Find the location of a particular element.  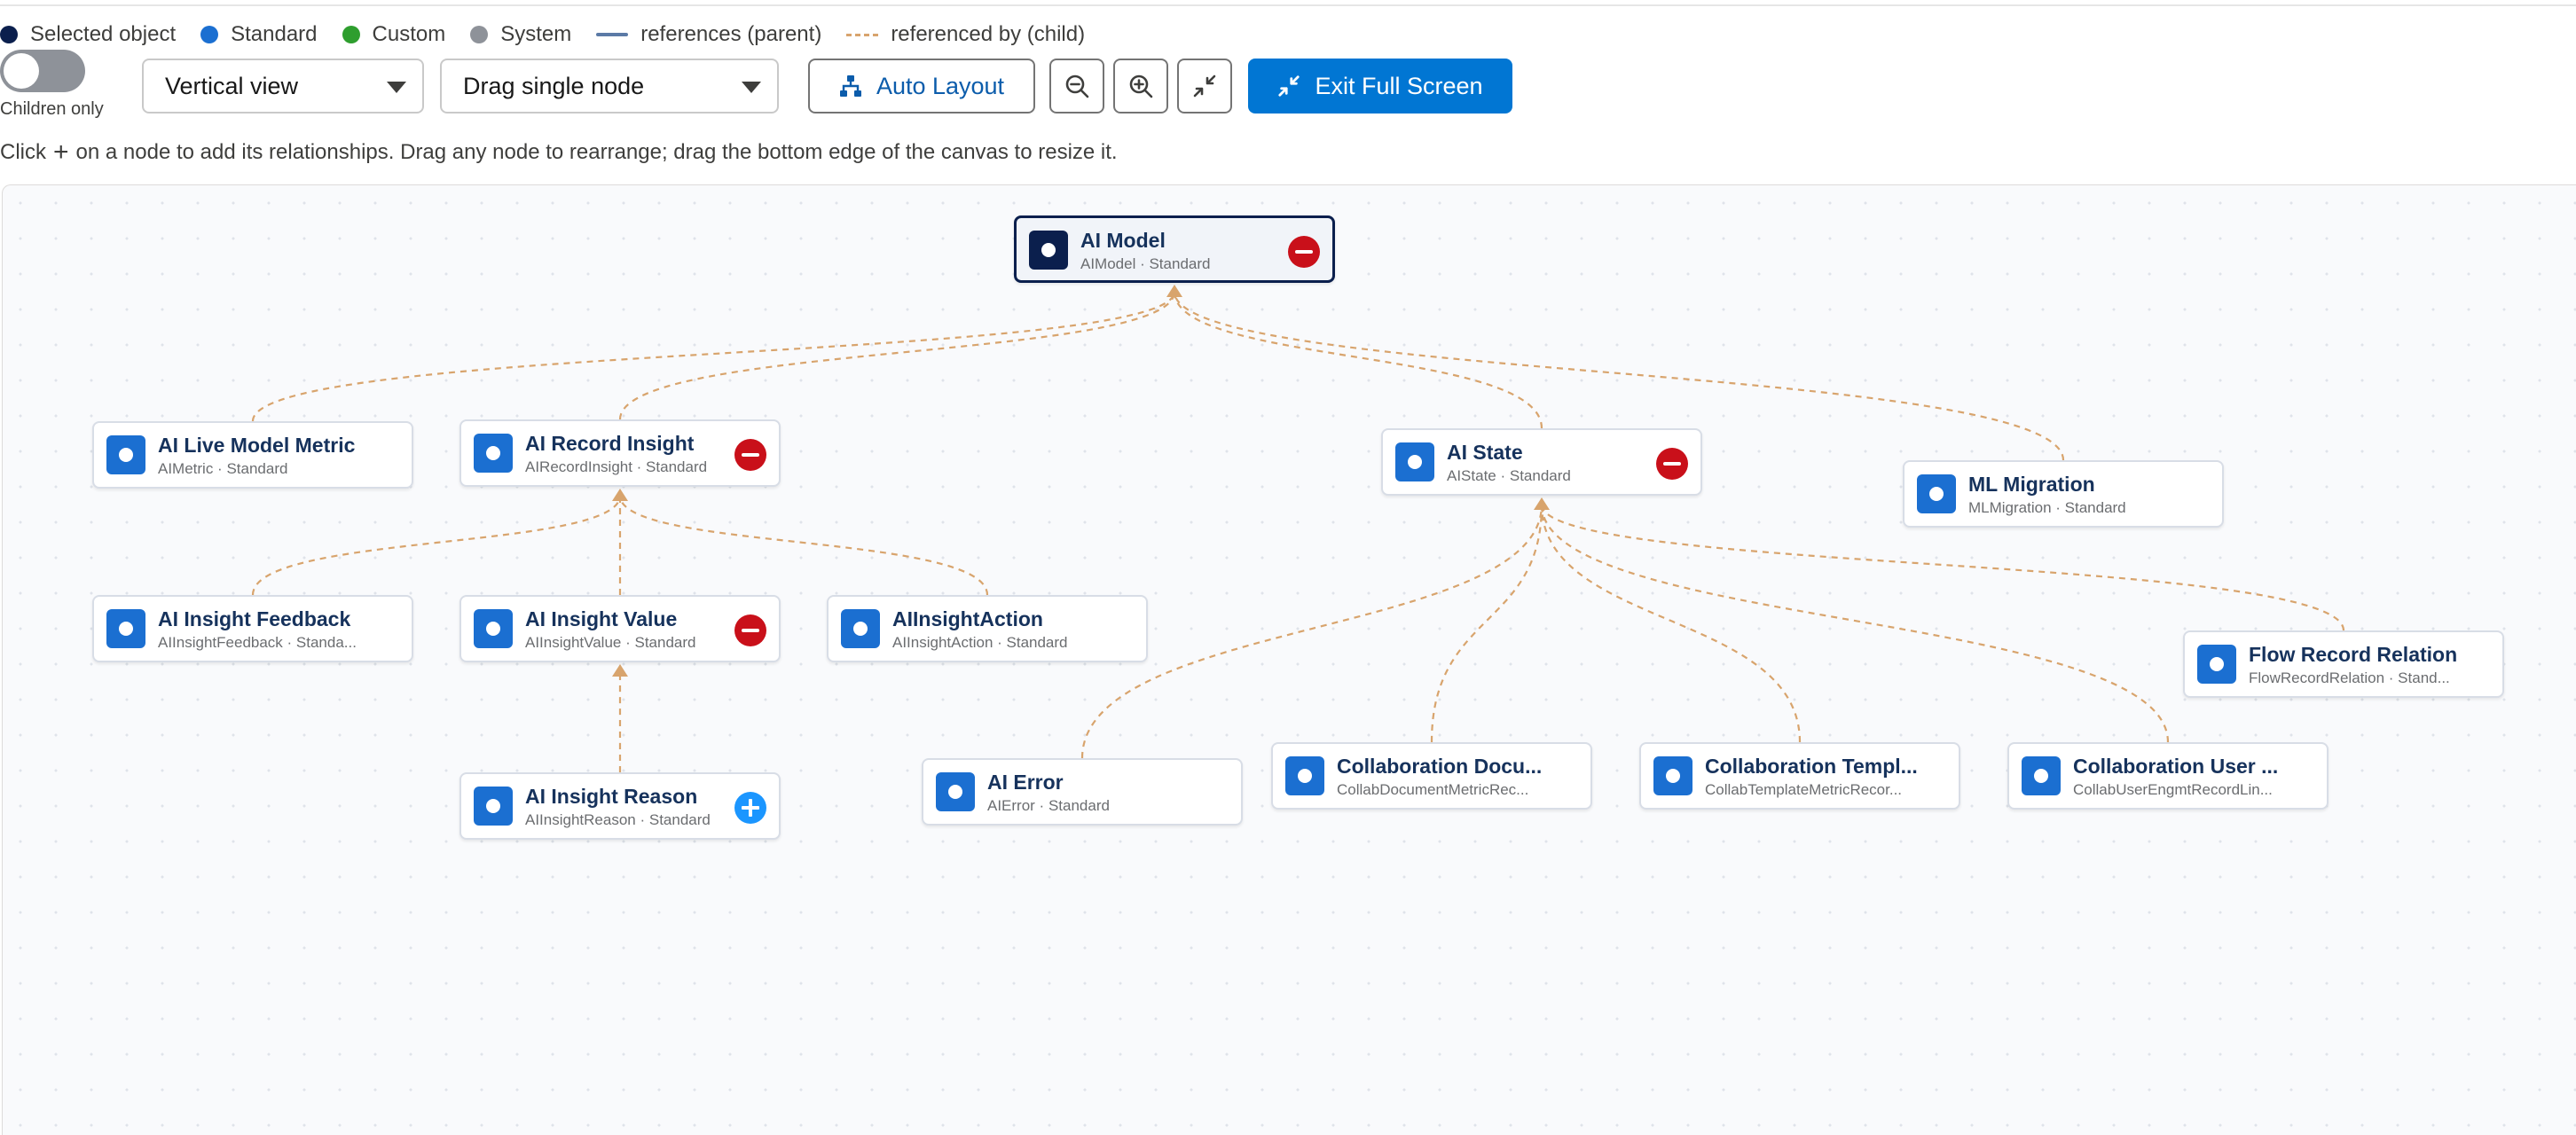

zoom-in-button is located at coordinates (1140, 86).